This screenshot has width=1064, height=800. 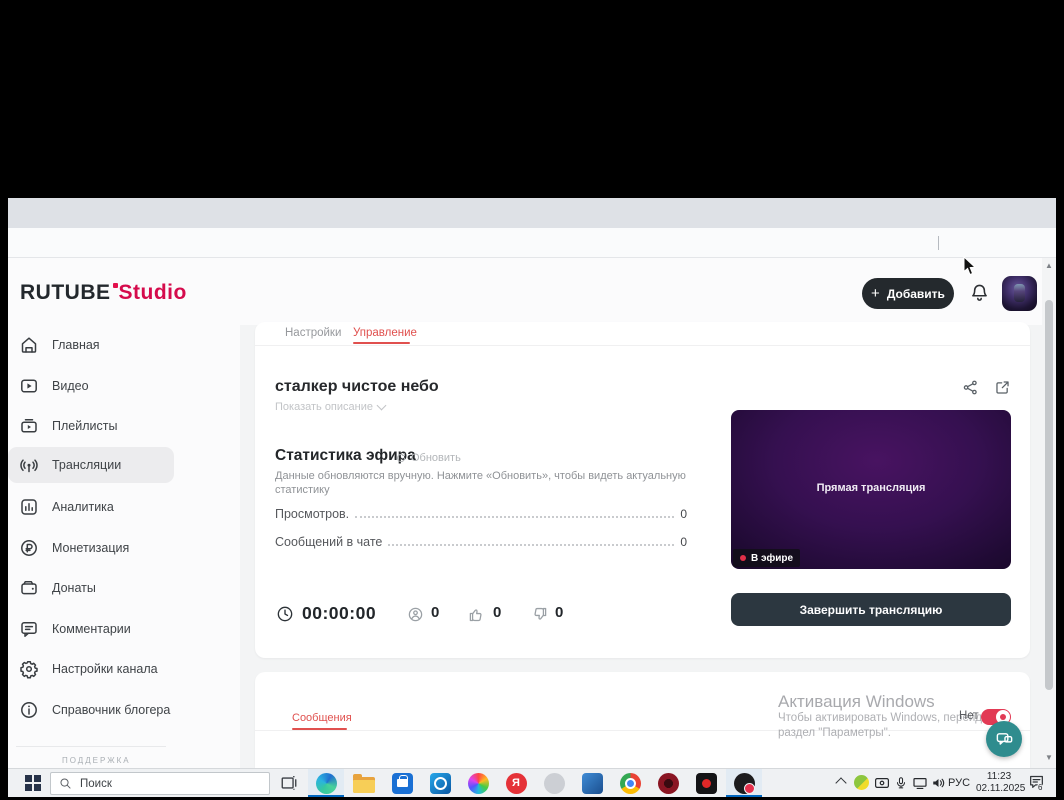 What do you see at coordinates (302, 490) in the screenshot?
I see `stats-note-line2: статистику` at bounding box center [302, 490].